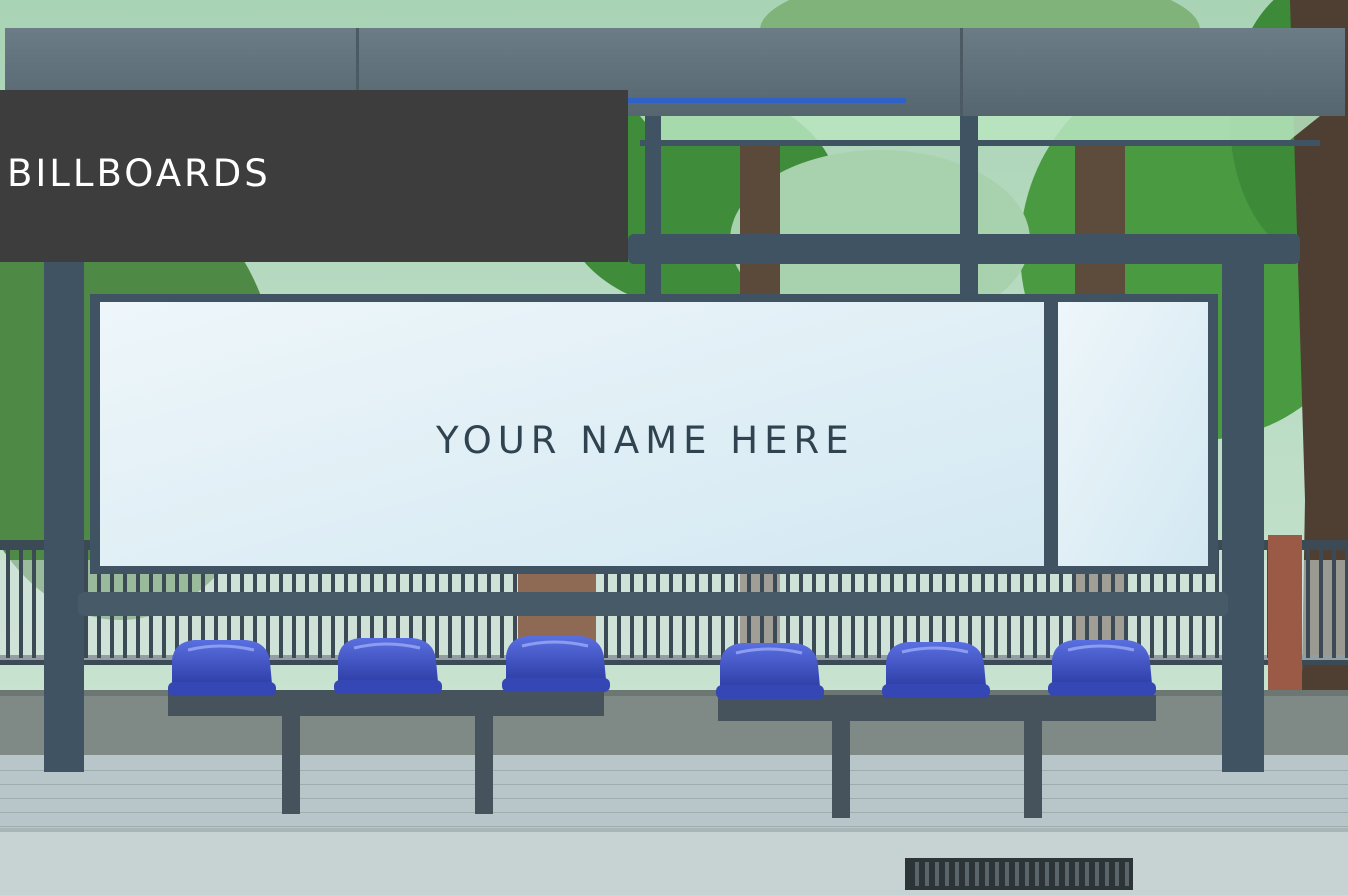 The height and width of the screenshot is (895, 1348). I want to click on page-title: BILLBOARDS, so click(139, 173).